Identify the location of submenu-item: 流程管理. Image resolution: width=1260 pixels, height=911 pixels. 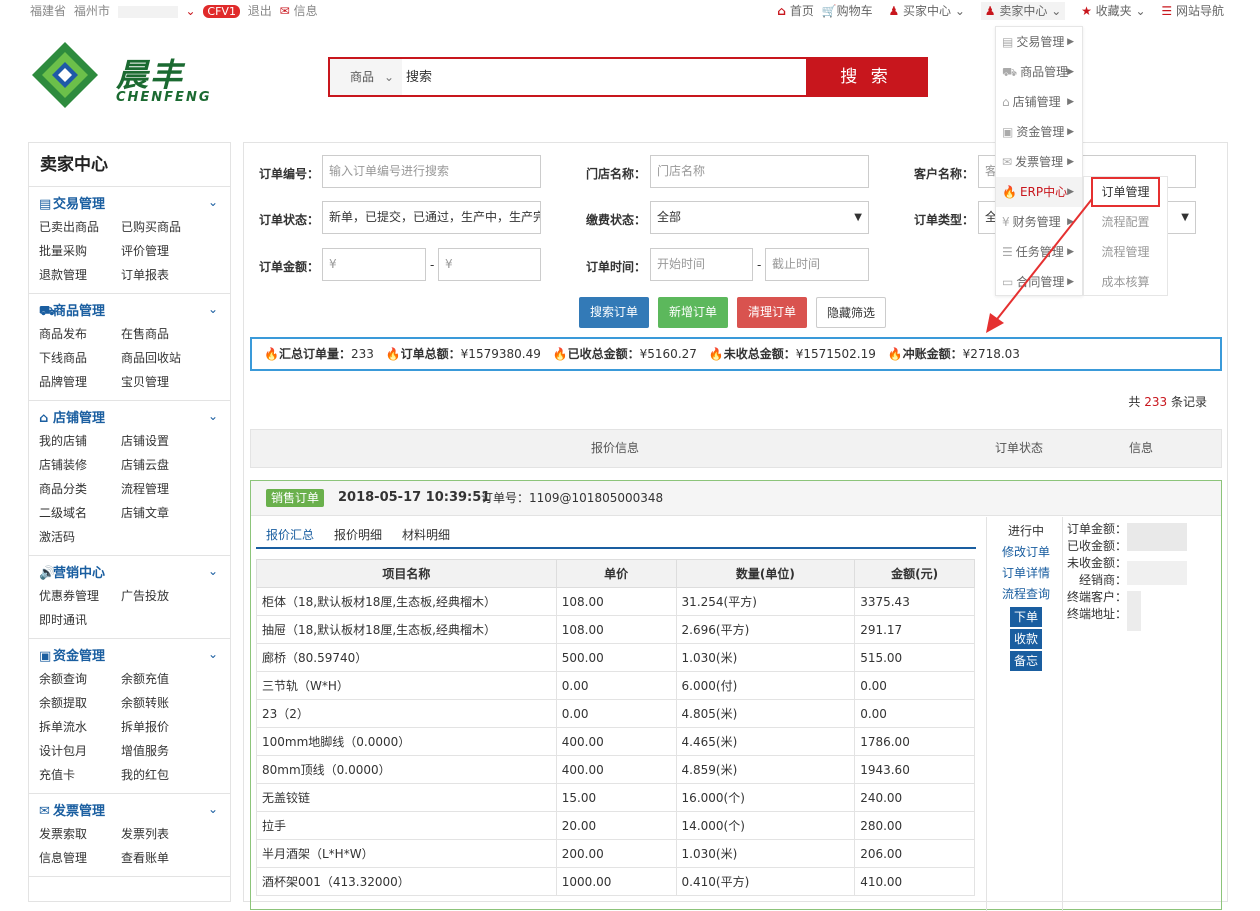
(1125, 252).